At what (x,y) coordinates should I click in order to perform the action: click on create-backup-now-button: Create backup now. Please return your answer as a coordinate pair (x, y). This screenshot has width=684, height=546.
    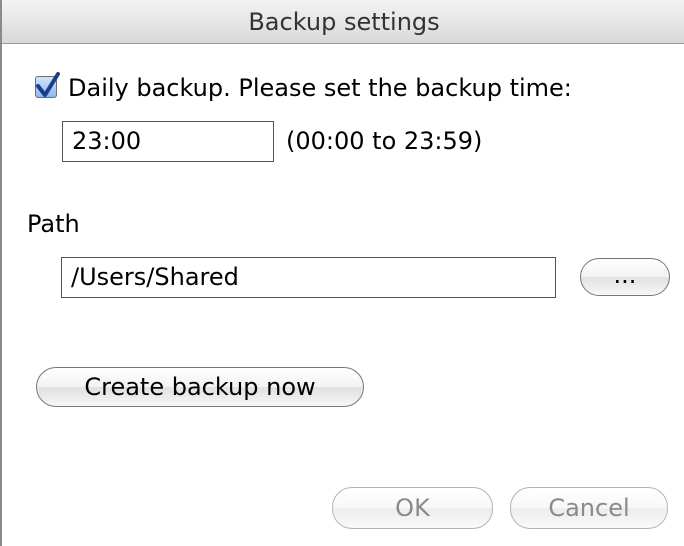
    Looking at the image, I should click on (200, 387).